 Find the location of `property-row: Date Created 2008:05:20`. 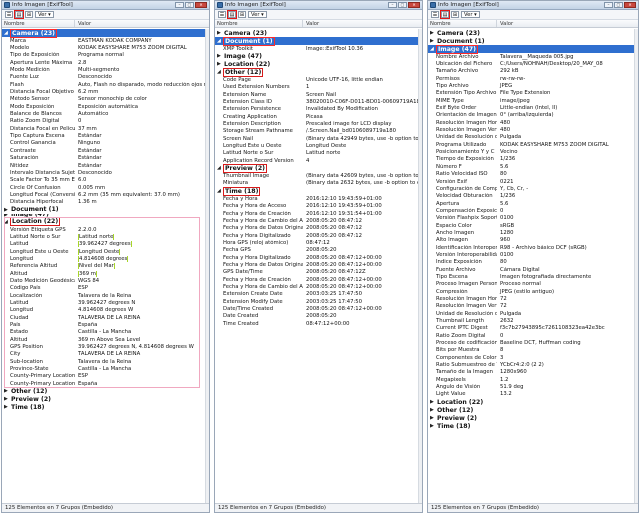

property-row: Date Created 2008:05:20 is located at coordinates (318, 316).